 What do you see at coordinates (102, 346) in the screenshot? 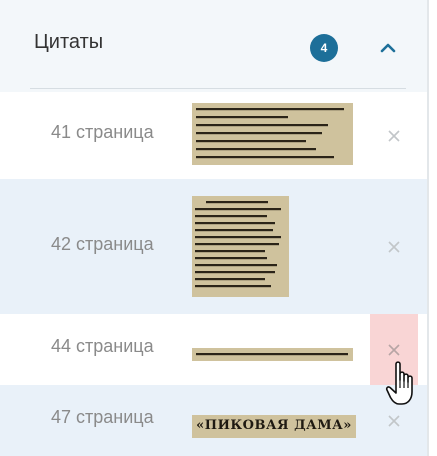
I see `quote-page-label: 44 страница` at bounding box center [102, 346].